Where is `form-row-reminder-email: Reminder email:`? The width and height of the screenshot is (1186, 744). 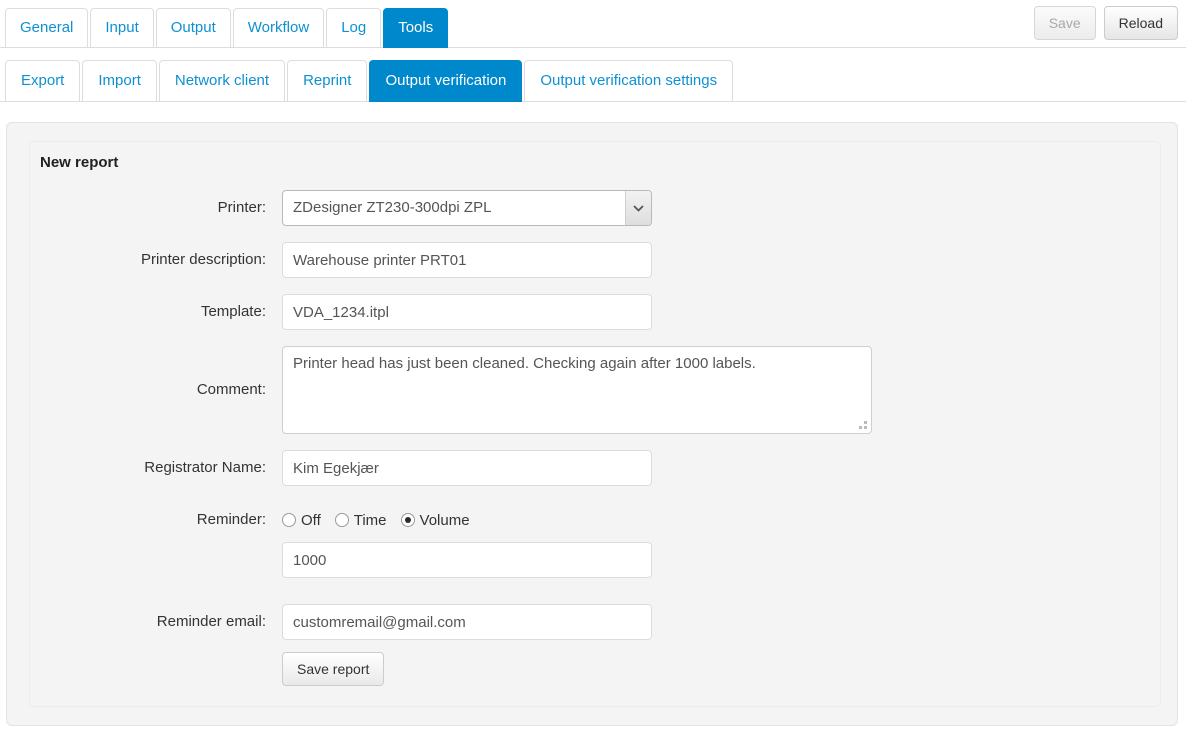
form-row-reminder-email: Reminder email: is located at coordinates (595, 622).